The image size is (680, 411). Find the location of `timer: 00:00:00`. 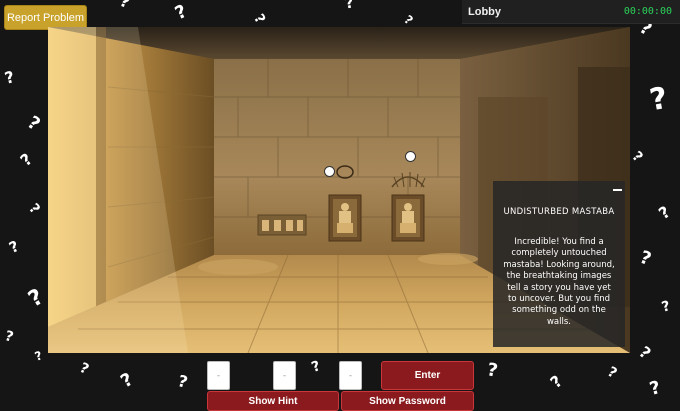

timer: 00:00:00 is located at coordinates (647, 11).